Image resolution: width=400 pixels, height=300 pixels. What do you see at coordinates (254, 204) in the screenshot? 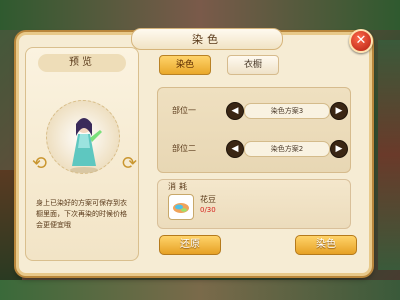
I see `cost-box: 消耗 花豆 0/30` at bounding box center [254, 204].